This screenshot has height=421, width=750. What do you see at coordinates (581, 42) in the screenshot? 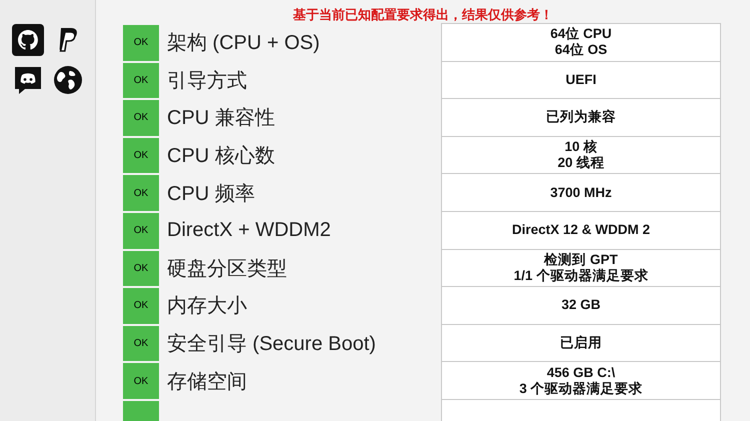
I see `result-cell: 64位 CPU 64位 OS` at bounding box center [581, 42].